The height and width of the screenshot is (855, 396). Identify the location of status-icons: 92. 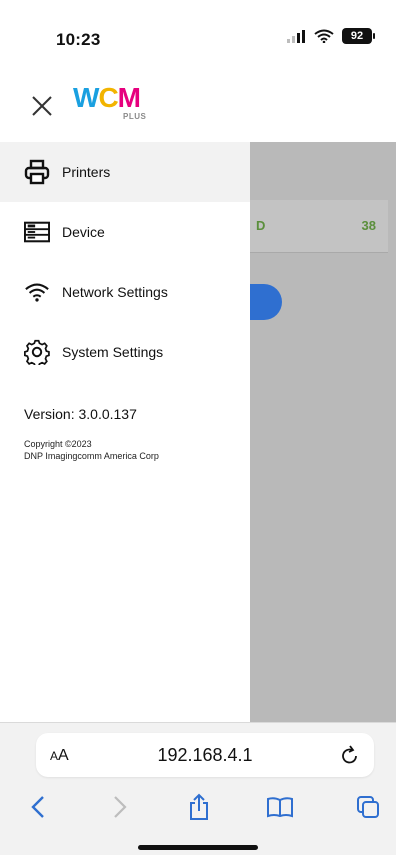
(330, 36).